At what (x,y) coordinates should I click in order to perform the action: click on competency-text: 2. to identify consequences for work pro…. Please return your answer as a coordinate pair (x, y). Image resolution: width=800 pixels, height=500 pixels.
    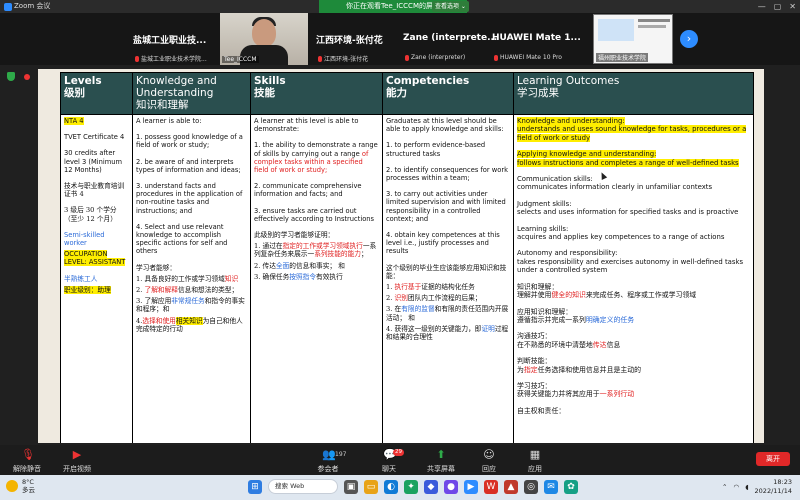
    Looking at the image, I should click on (447, 174).